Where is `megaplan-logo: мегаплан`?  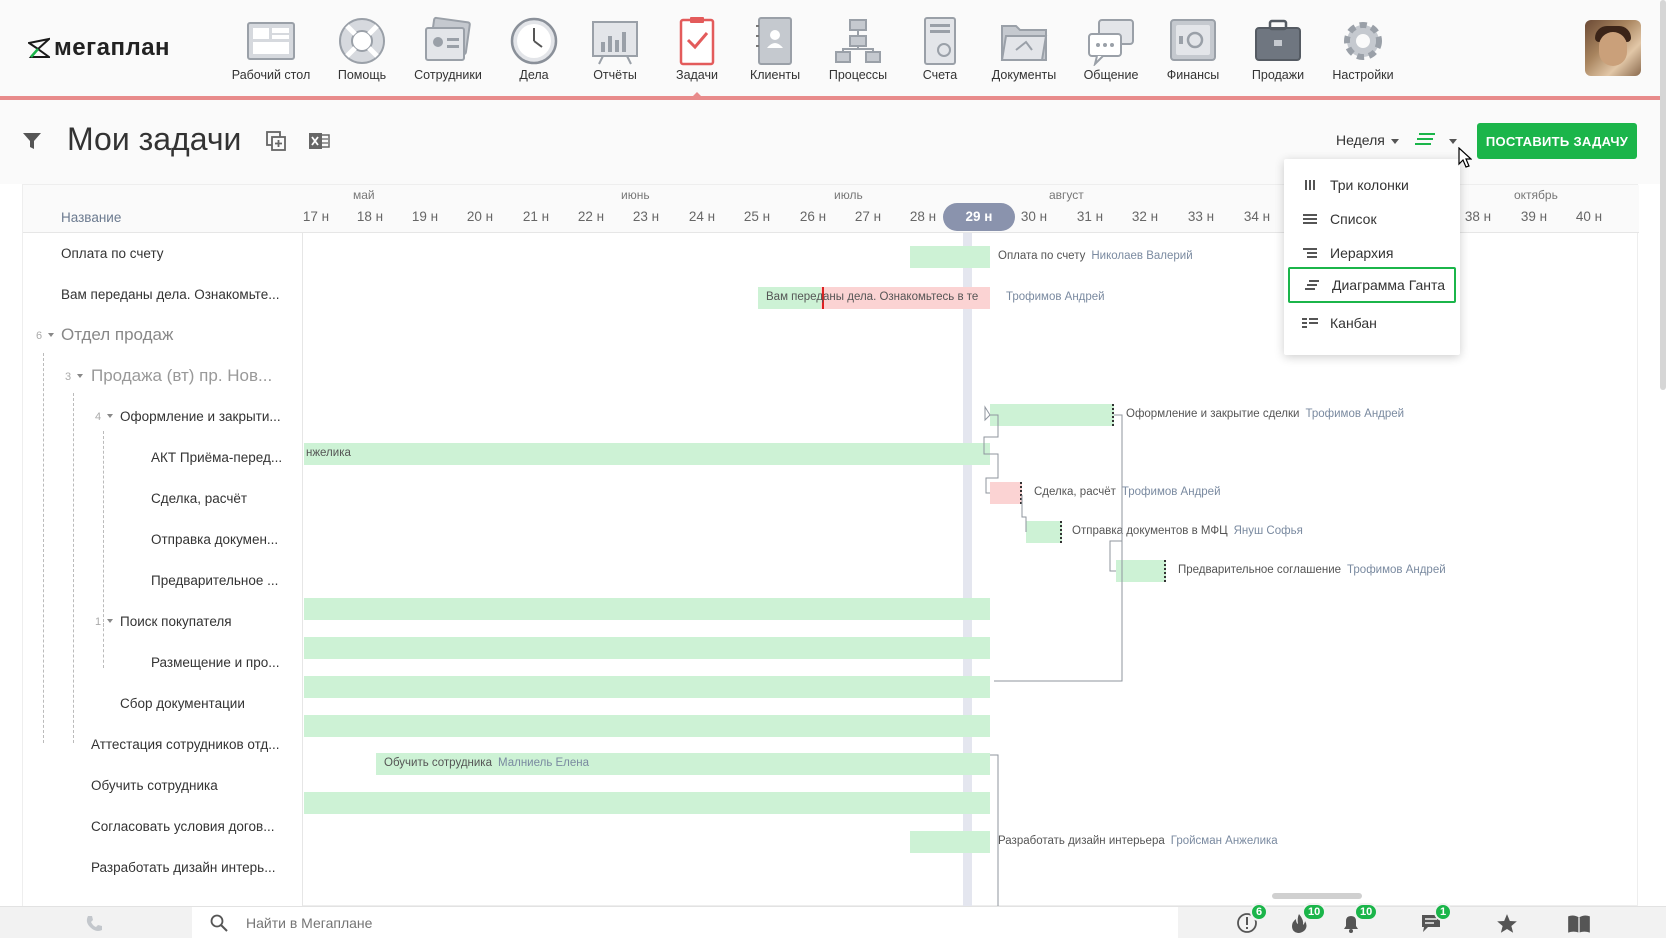
megaplan-logo: мегаплан is located at coordinates (99, 48).